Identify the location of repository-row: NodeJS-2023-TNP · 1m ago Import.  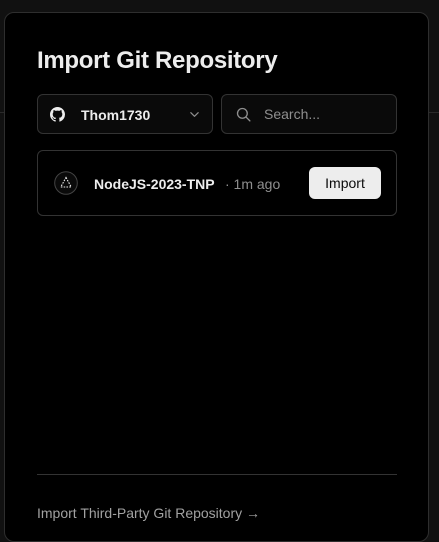
(217, 183).